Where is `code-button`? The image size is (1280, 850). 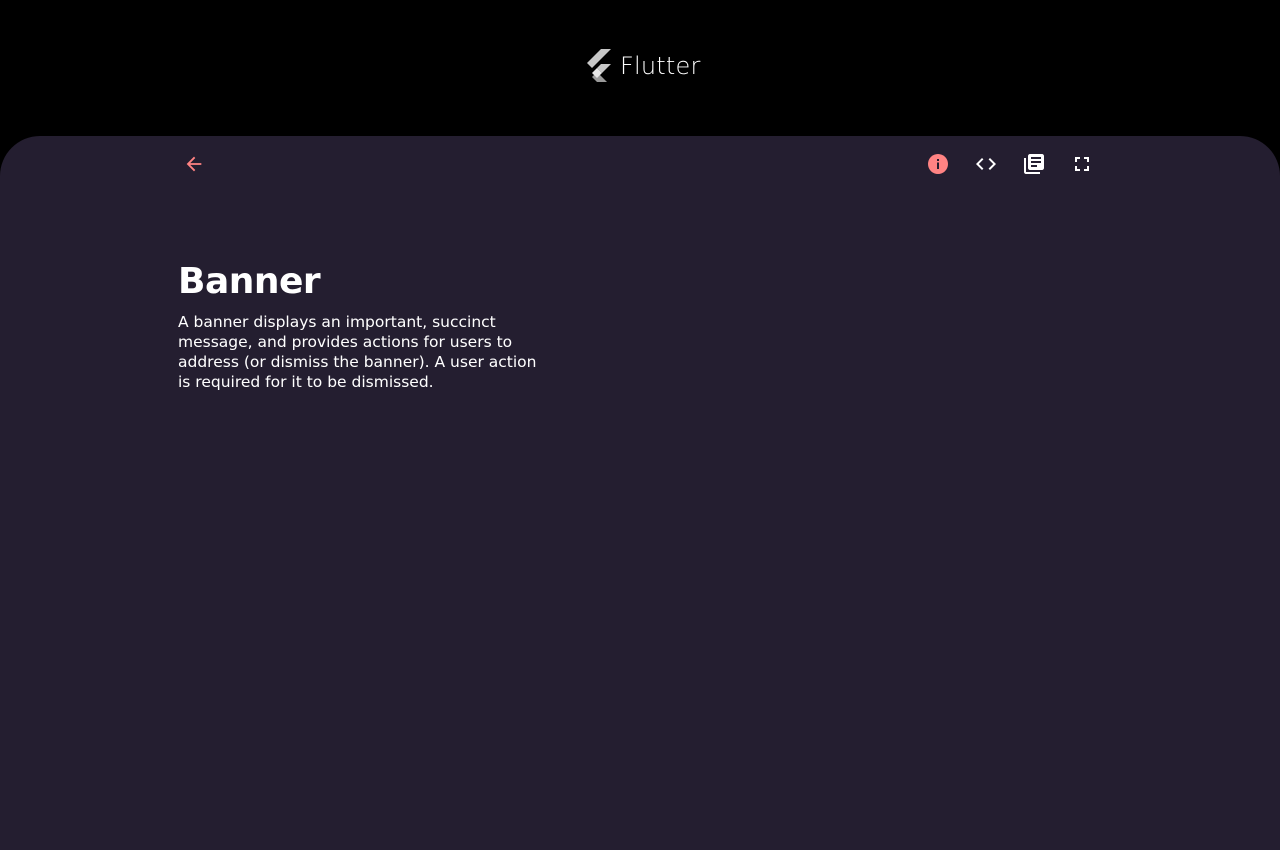 code-button is located at coordinates (986, 164).